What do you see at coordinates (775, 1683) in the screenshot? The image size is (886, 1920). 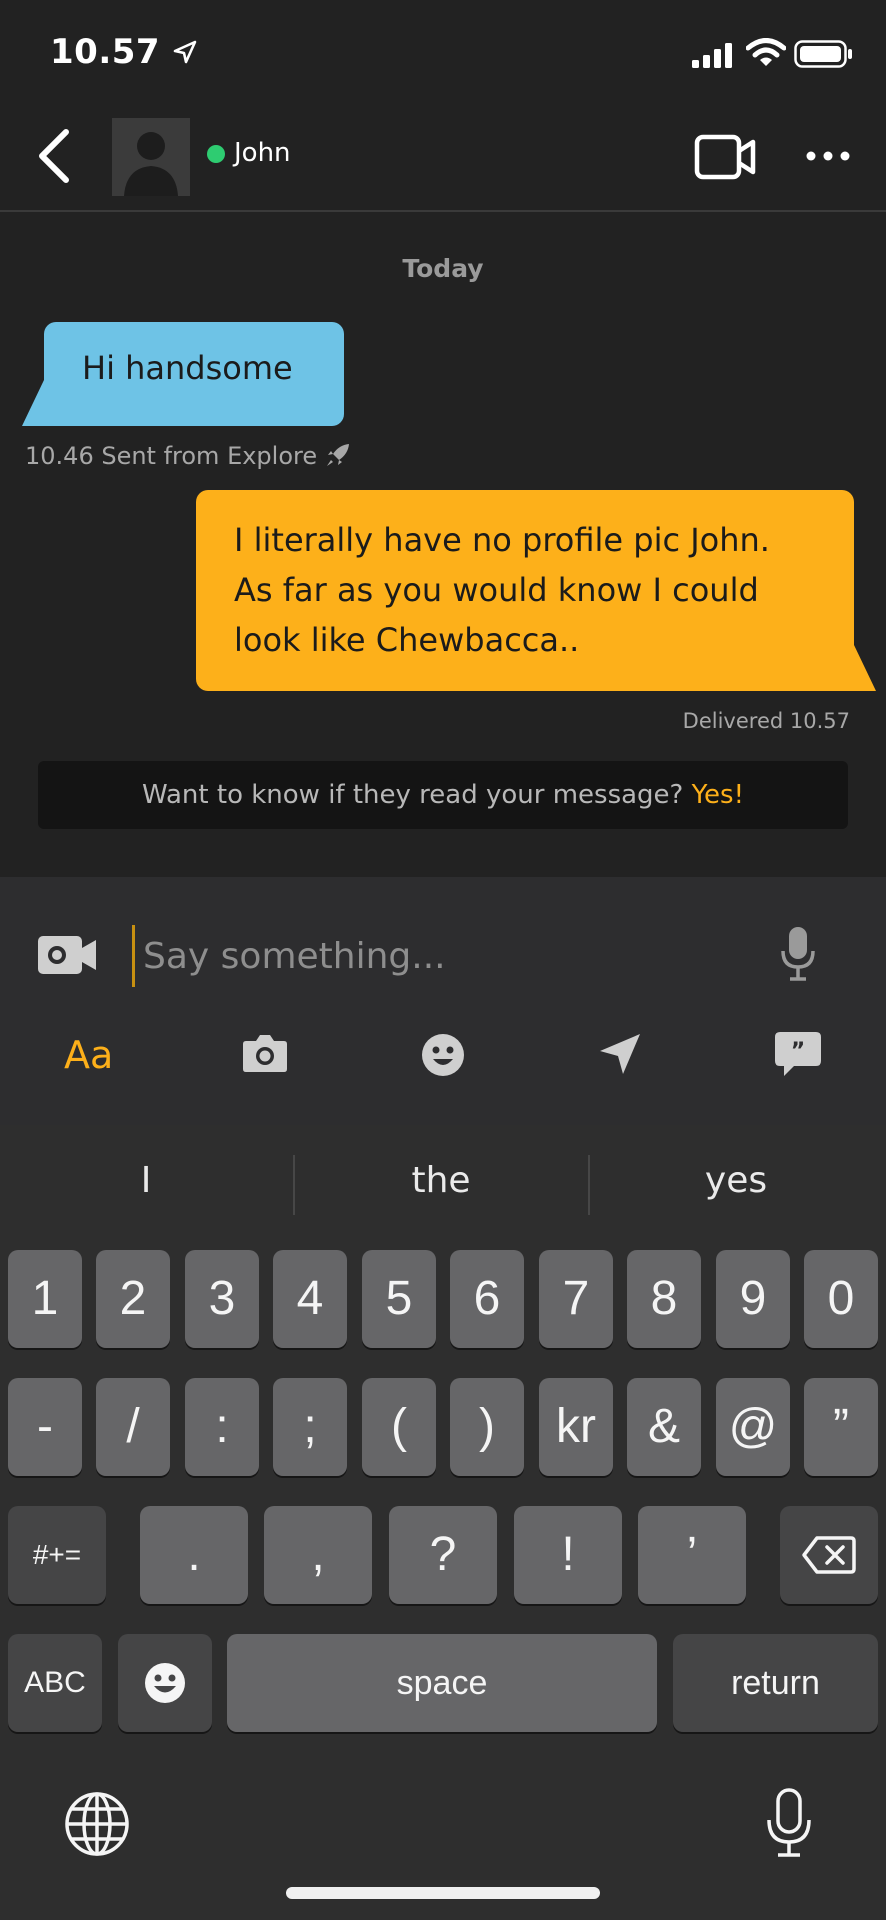 I see `key-return: return` at bounding box center [775, 1683].